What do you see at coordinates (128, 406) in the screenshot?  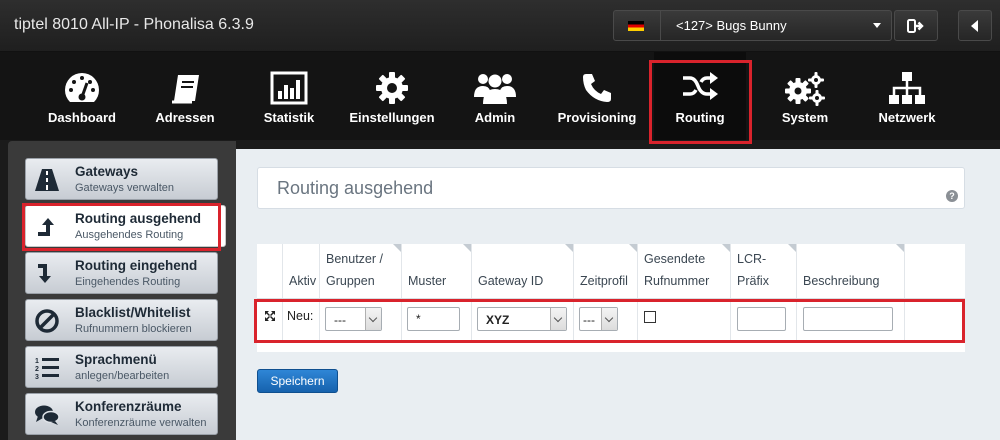 I see `sidebar-item-title: Konferenzräume` at bounding box center [128, 406].